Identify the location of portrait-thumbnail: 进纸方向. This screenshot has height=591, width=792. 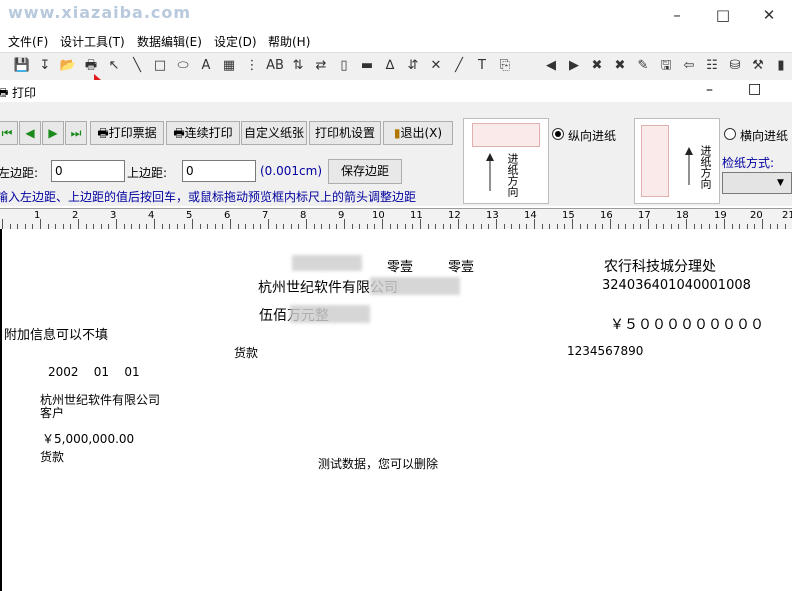
(506, 161).